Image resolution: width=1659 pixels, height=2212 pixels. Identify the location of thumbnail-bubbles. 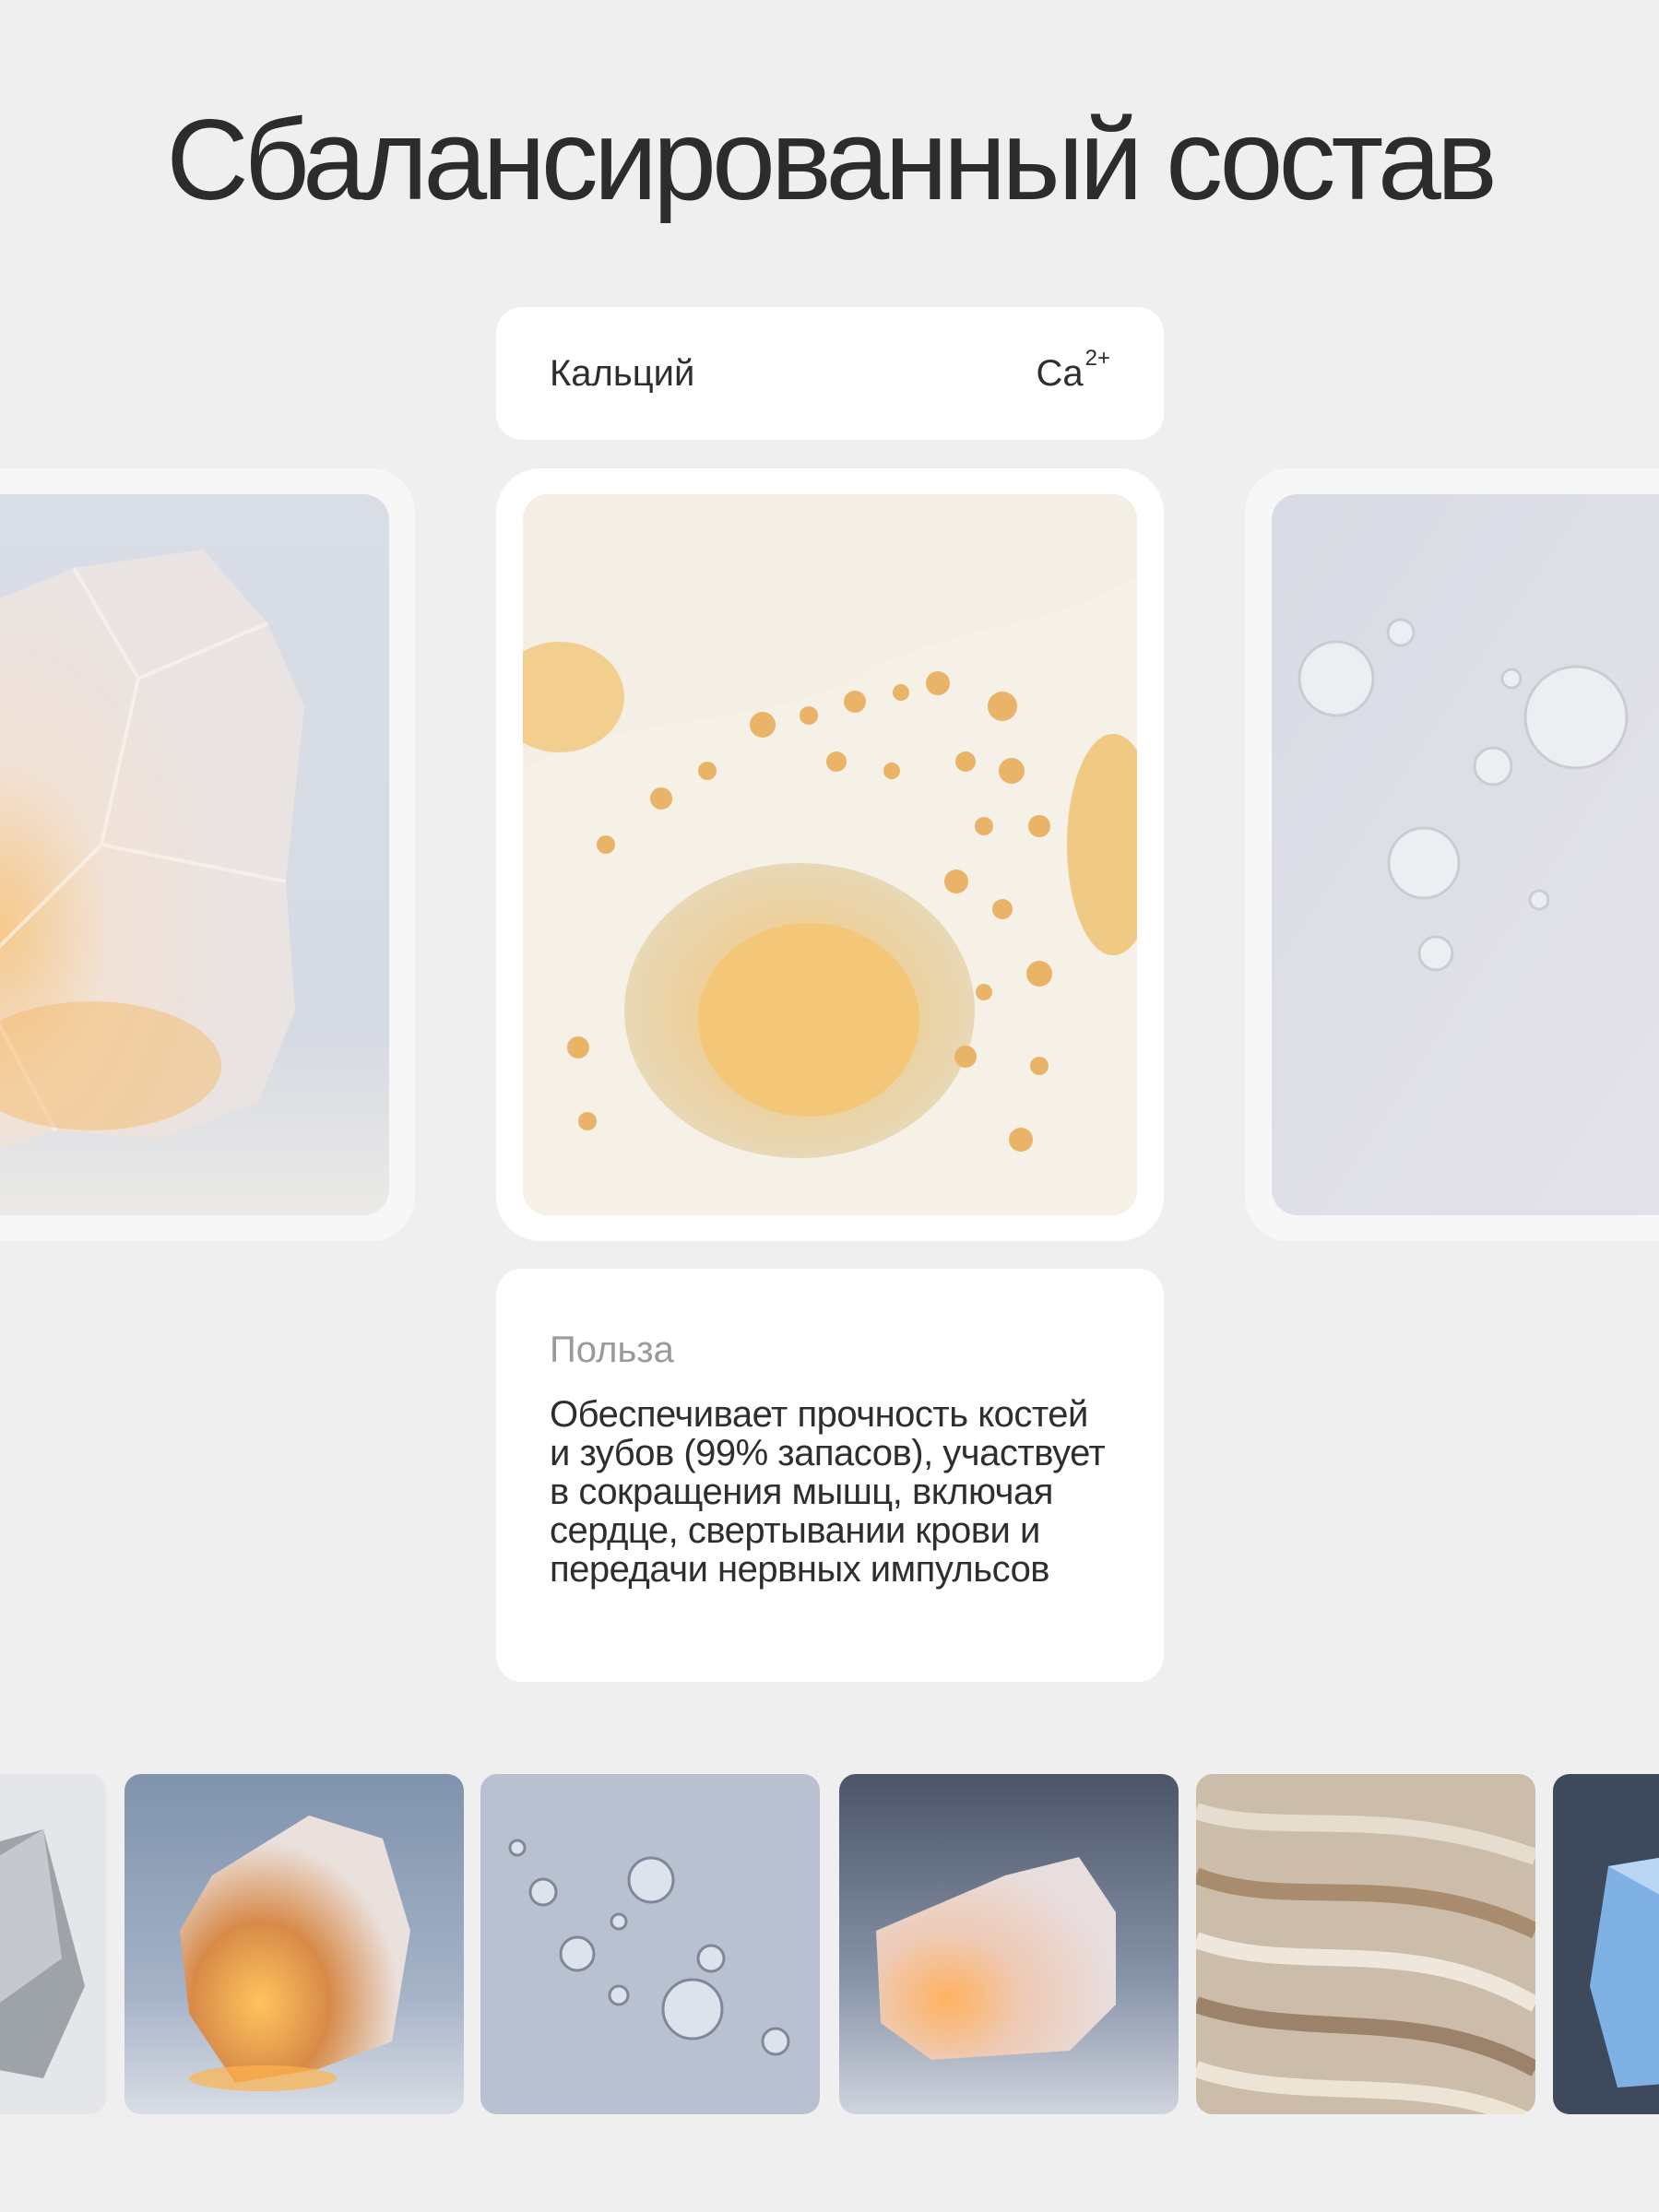
(650, 1944).